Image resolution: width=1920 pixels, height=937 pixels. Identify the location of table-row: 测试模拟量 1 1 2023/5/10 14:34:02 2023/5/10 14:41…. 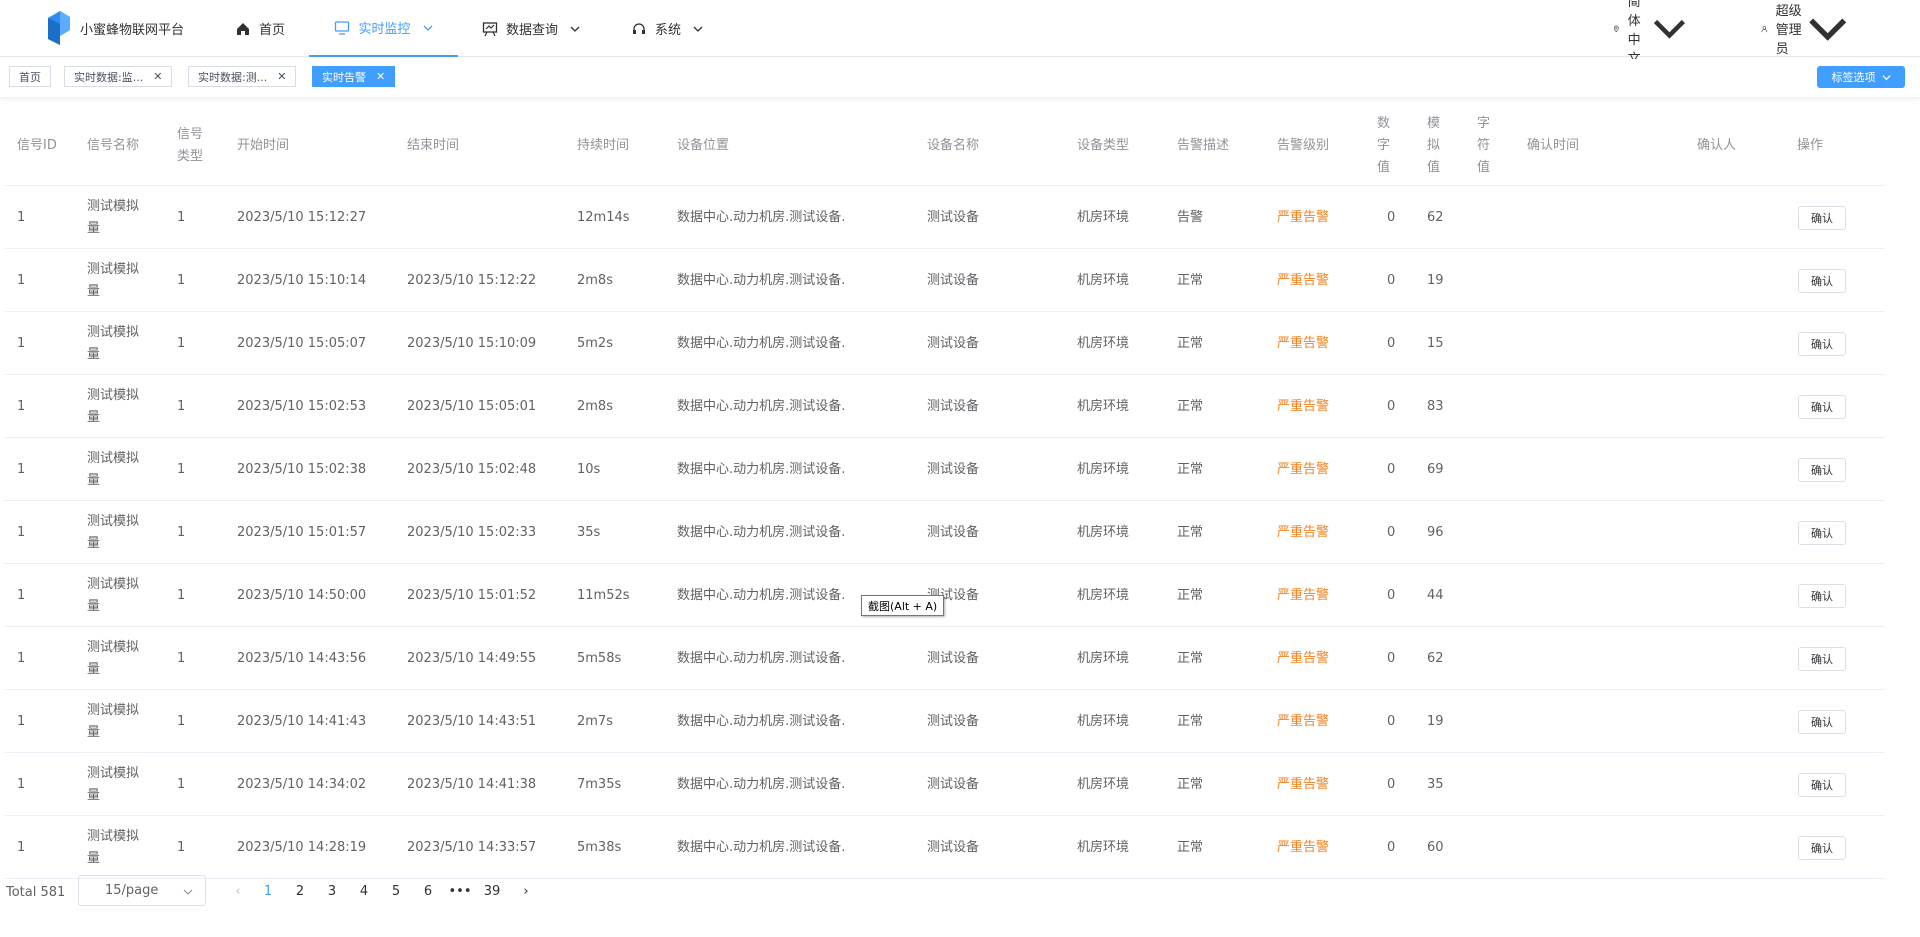
(945, 784).